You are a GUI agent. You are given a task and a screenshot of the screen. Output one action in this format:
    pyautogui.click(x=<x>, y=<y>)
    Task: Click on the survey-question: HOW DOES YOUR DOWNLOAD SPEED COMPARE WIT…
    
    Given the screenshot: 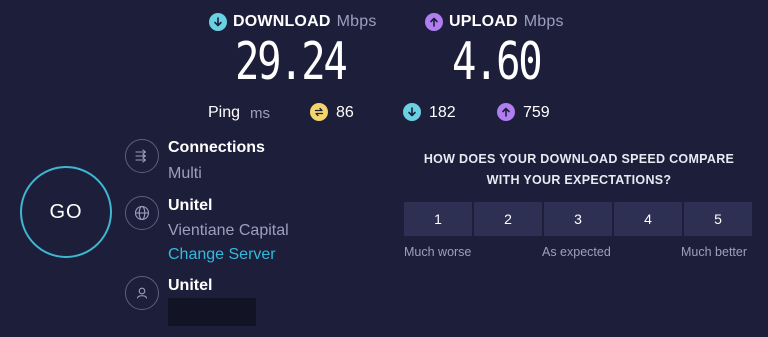 What is the action you would take?
    pyautogui.click(x=578, y=170)
    